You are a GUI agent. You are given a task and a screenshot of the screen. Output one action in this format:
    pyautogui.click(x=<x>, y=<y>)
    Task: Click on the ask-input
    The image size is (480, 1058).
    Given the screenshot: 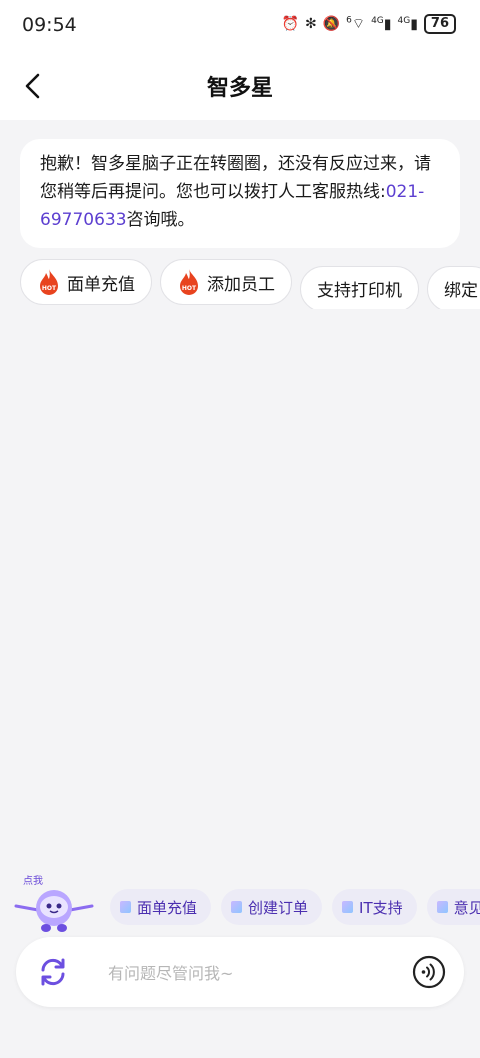 What is the action you would take?
    pyautogui.click(x=253, y=973)
    